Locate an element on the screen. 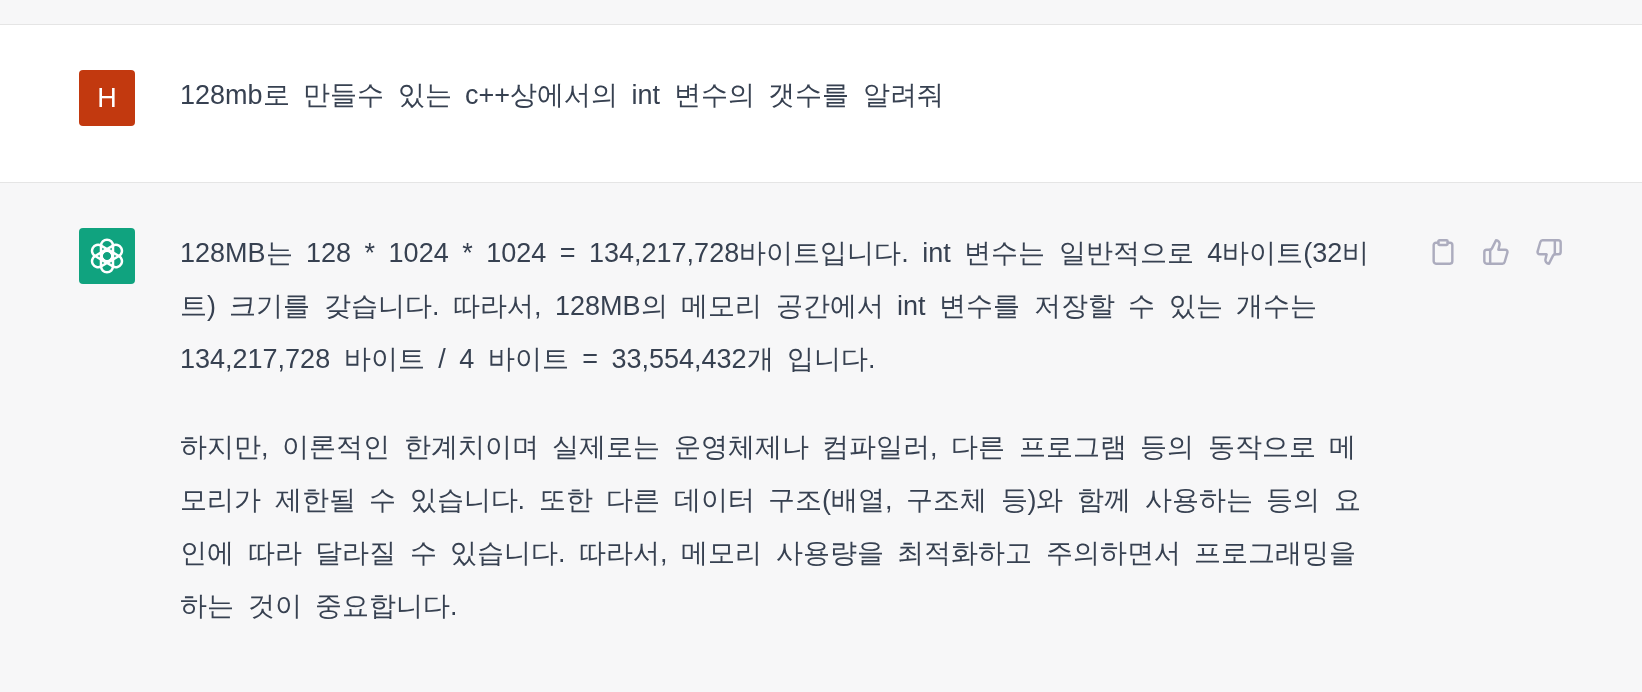 The width and height of the screenshot is (1642, 692). thumbs-down-icon is located at coordinates (1549, 252).